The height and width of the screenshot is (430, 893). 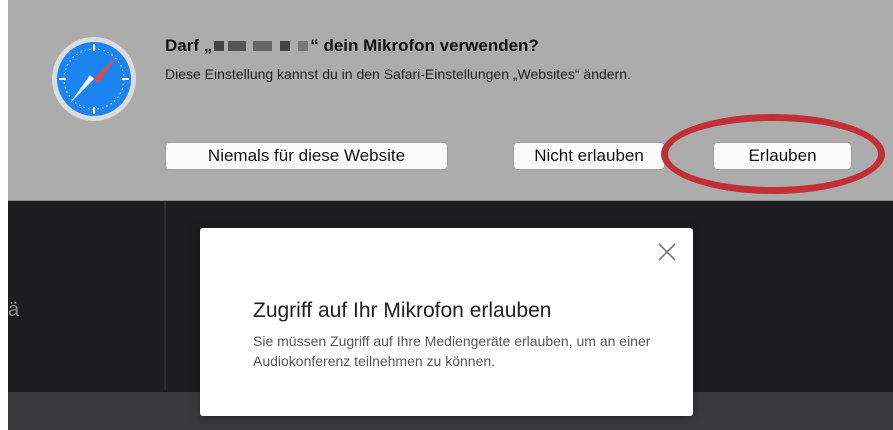 What do you see at coordinates (261, 46) in the screenshot?
I see `redacted-site-name` at bounding box center [261, 46].